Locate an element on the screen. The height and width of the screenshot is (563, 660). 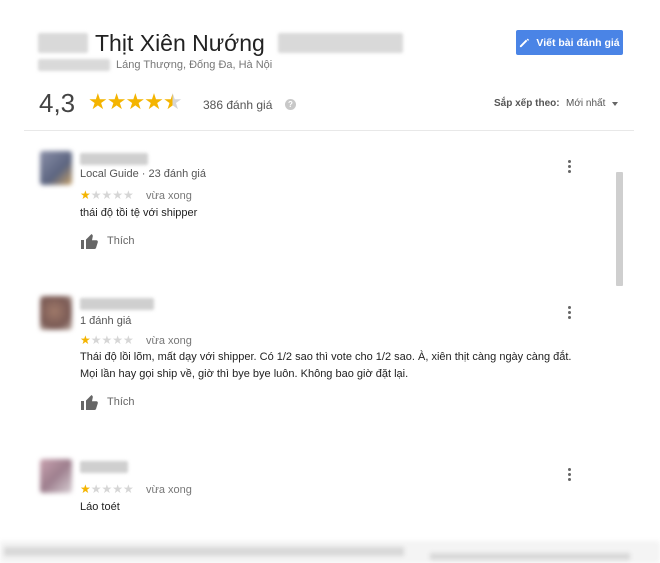
average-rating: 4,3 is located at coordinates (57, 103).